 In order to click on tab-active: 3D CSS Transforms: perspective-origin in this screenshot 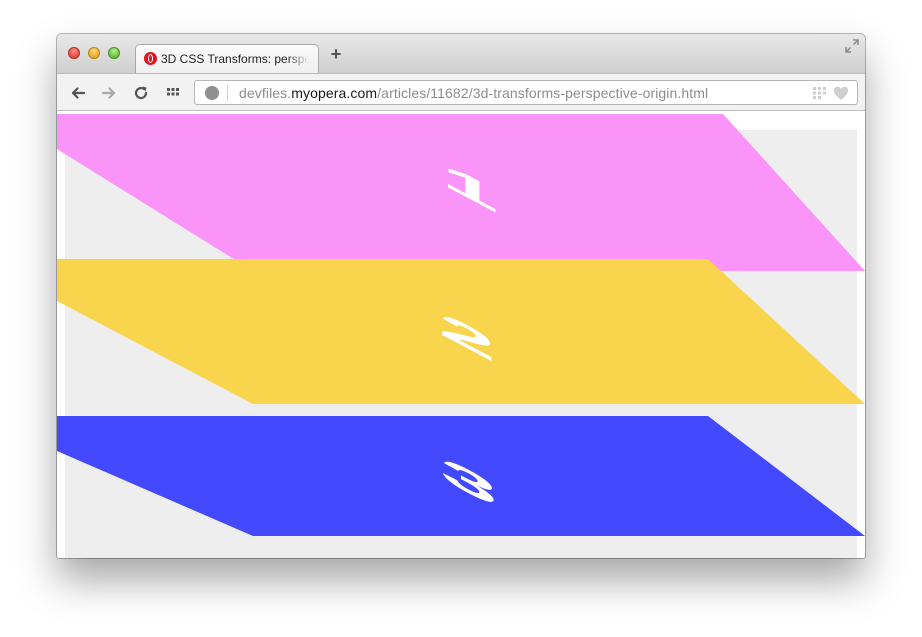, I will do `click(227, 58)`.